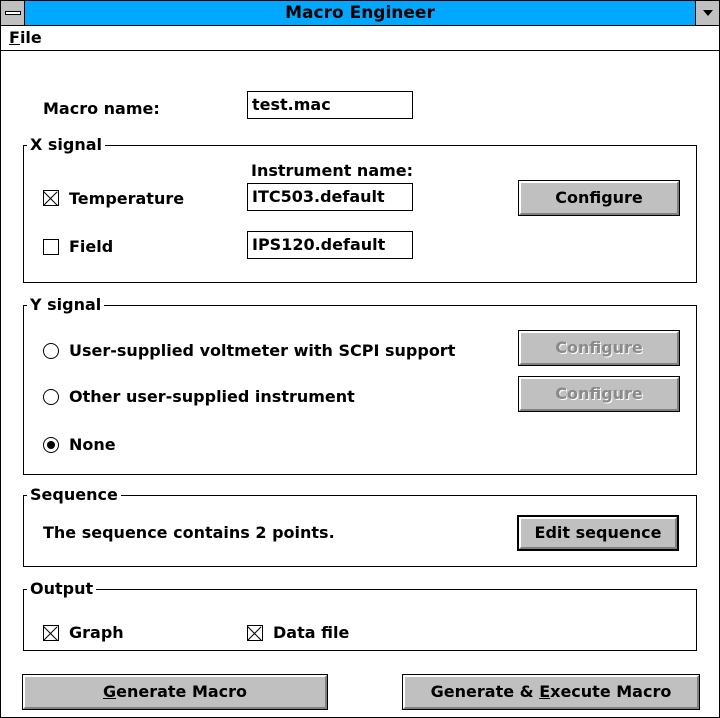  Describe the element at coordinates (127, 198) in the screenshot. I see `temperature-label: Temperature` at that location.